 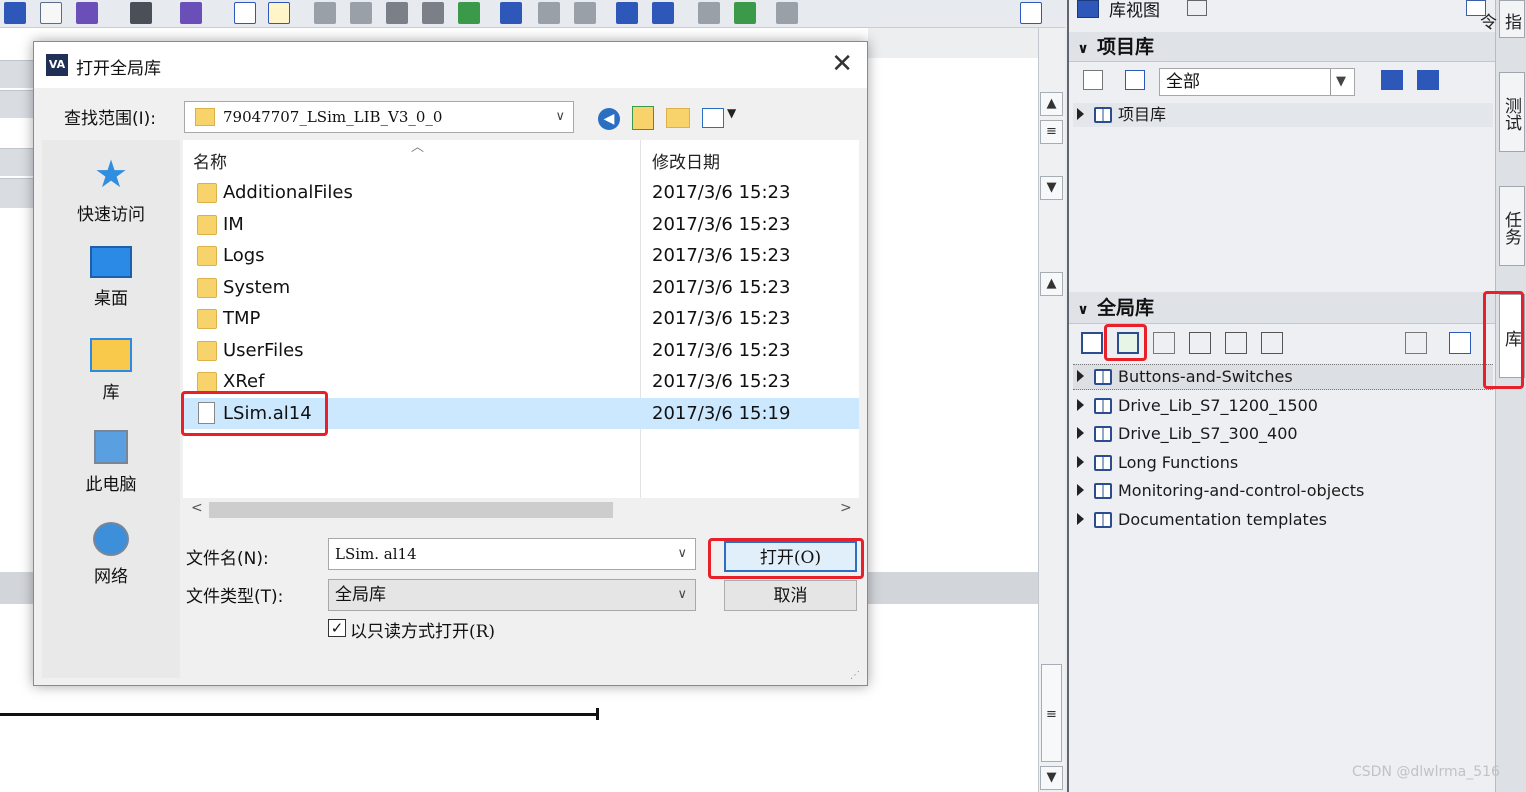 What do you see at coordinates (1272, 343) in the screenshot?
I see `import-library-icon` at bounding box center [1272, 343].